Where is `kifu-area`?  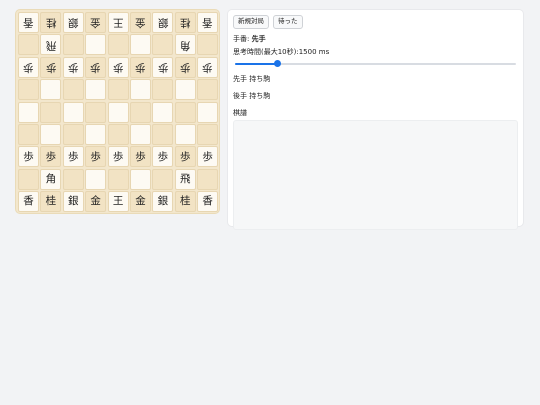
kifu-area is located at coordinates (375, 174).